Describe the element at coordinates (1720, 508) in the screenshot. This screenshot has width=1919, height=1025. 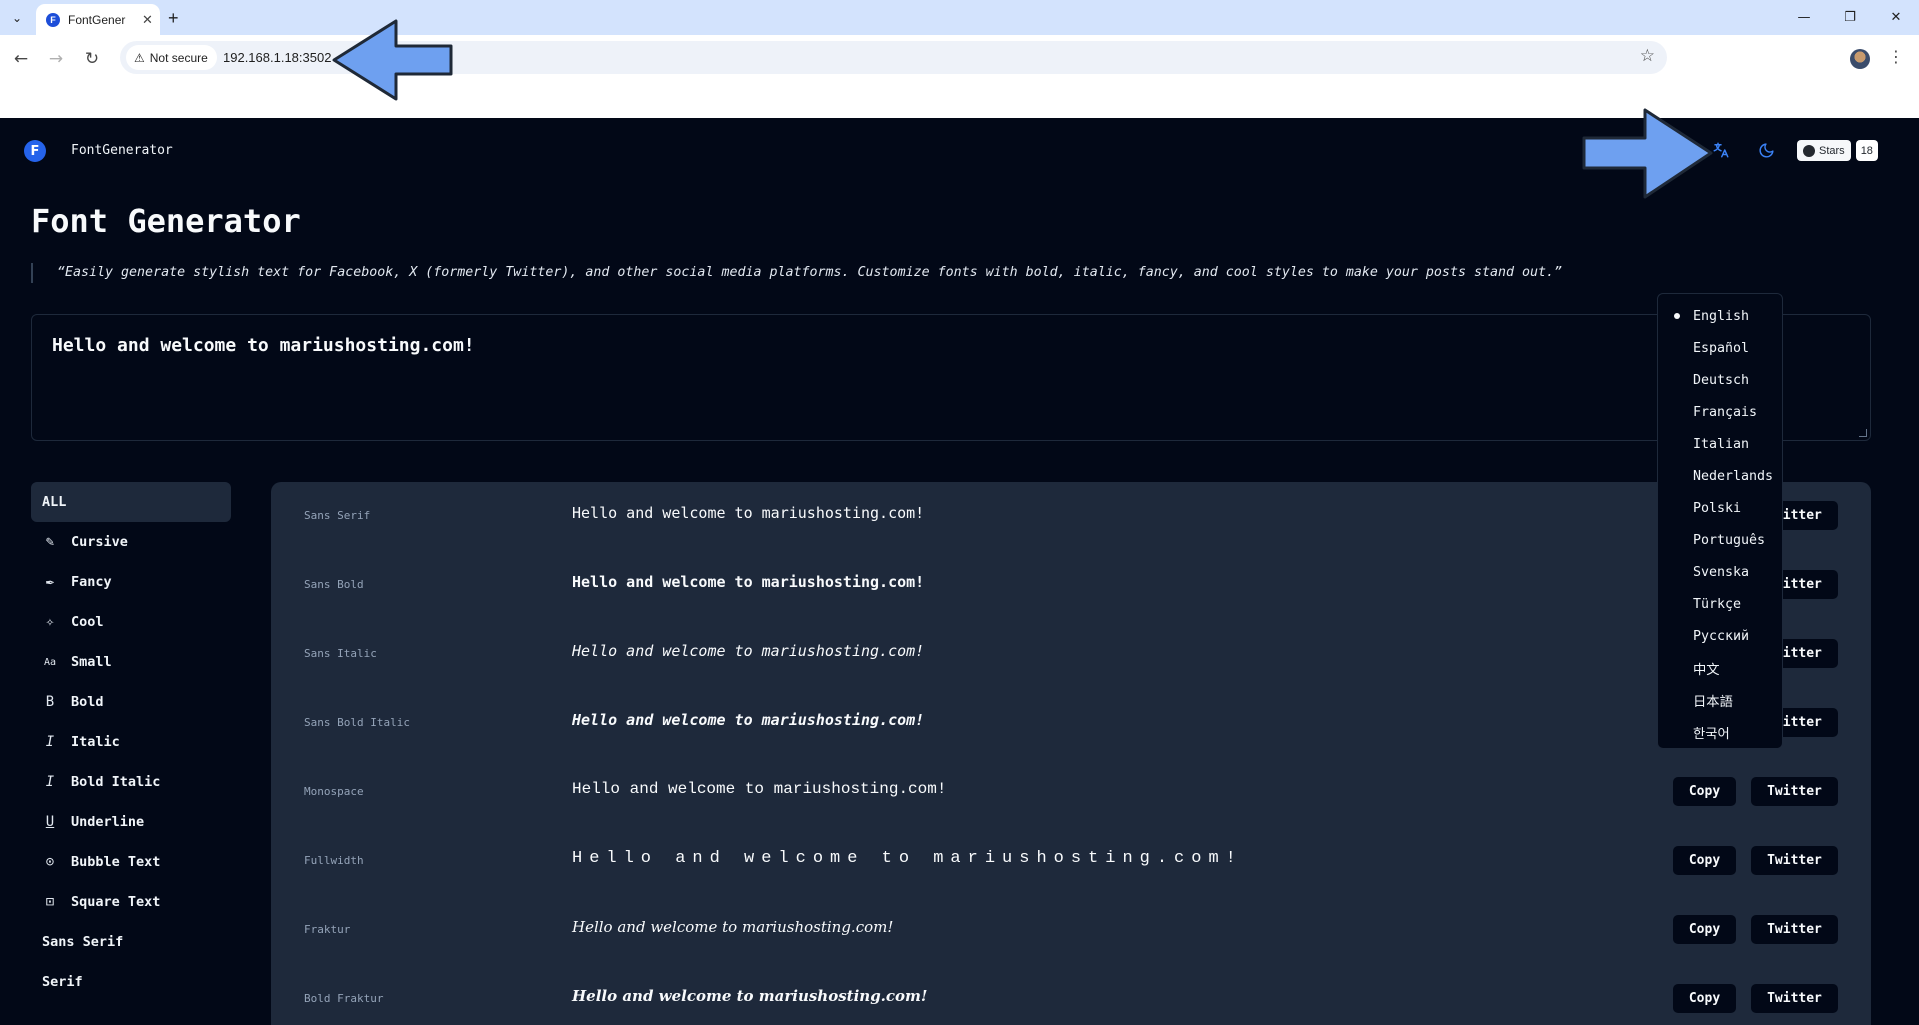
I see `language-option-polish: Polski` at that location.